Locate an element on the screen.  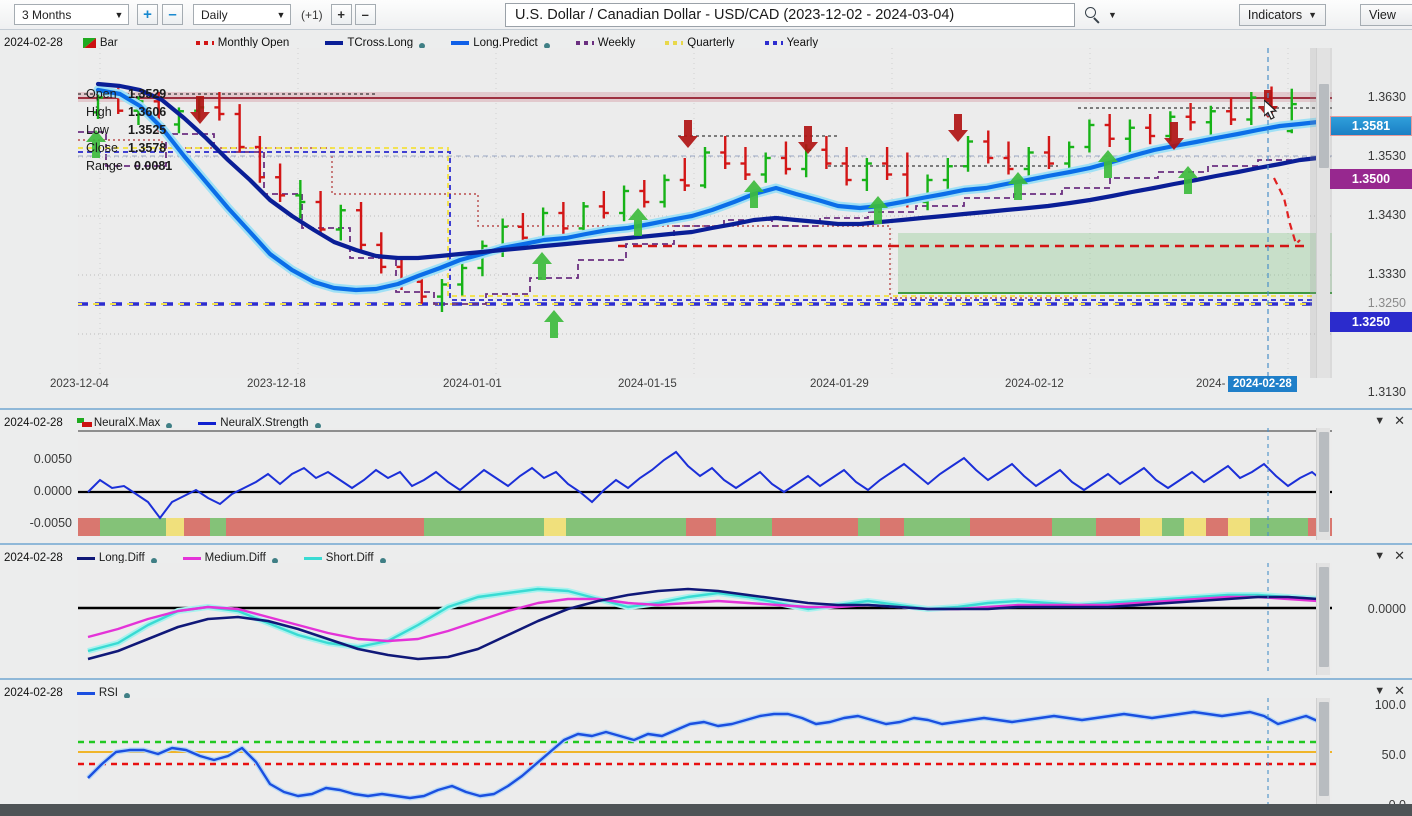
diff-tick-1: 0.0000 is located at coordinates (1386, 609).